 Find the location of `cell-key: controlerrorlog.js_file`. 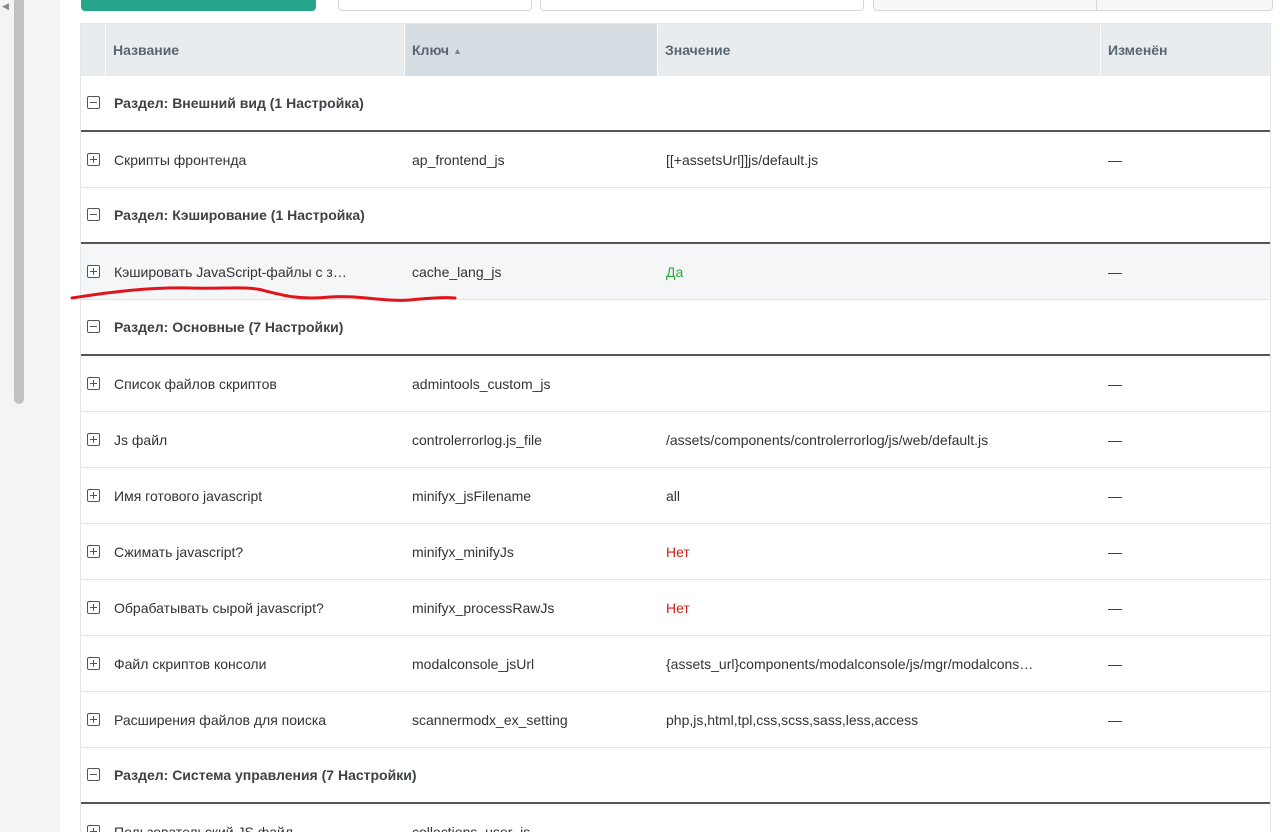

cell-key: controlerrorlog.js_file is located at coordinates (477, 439).